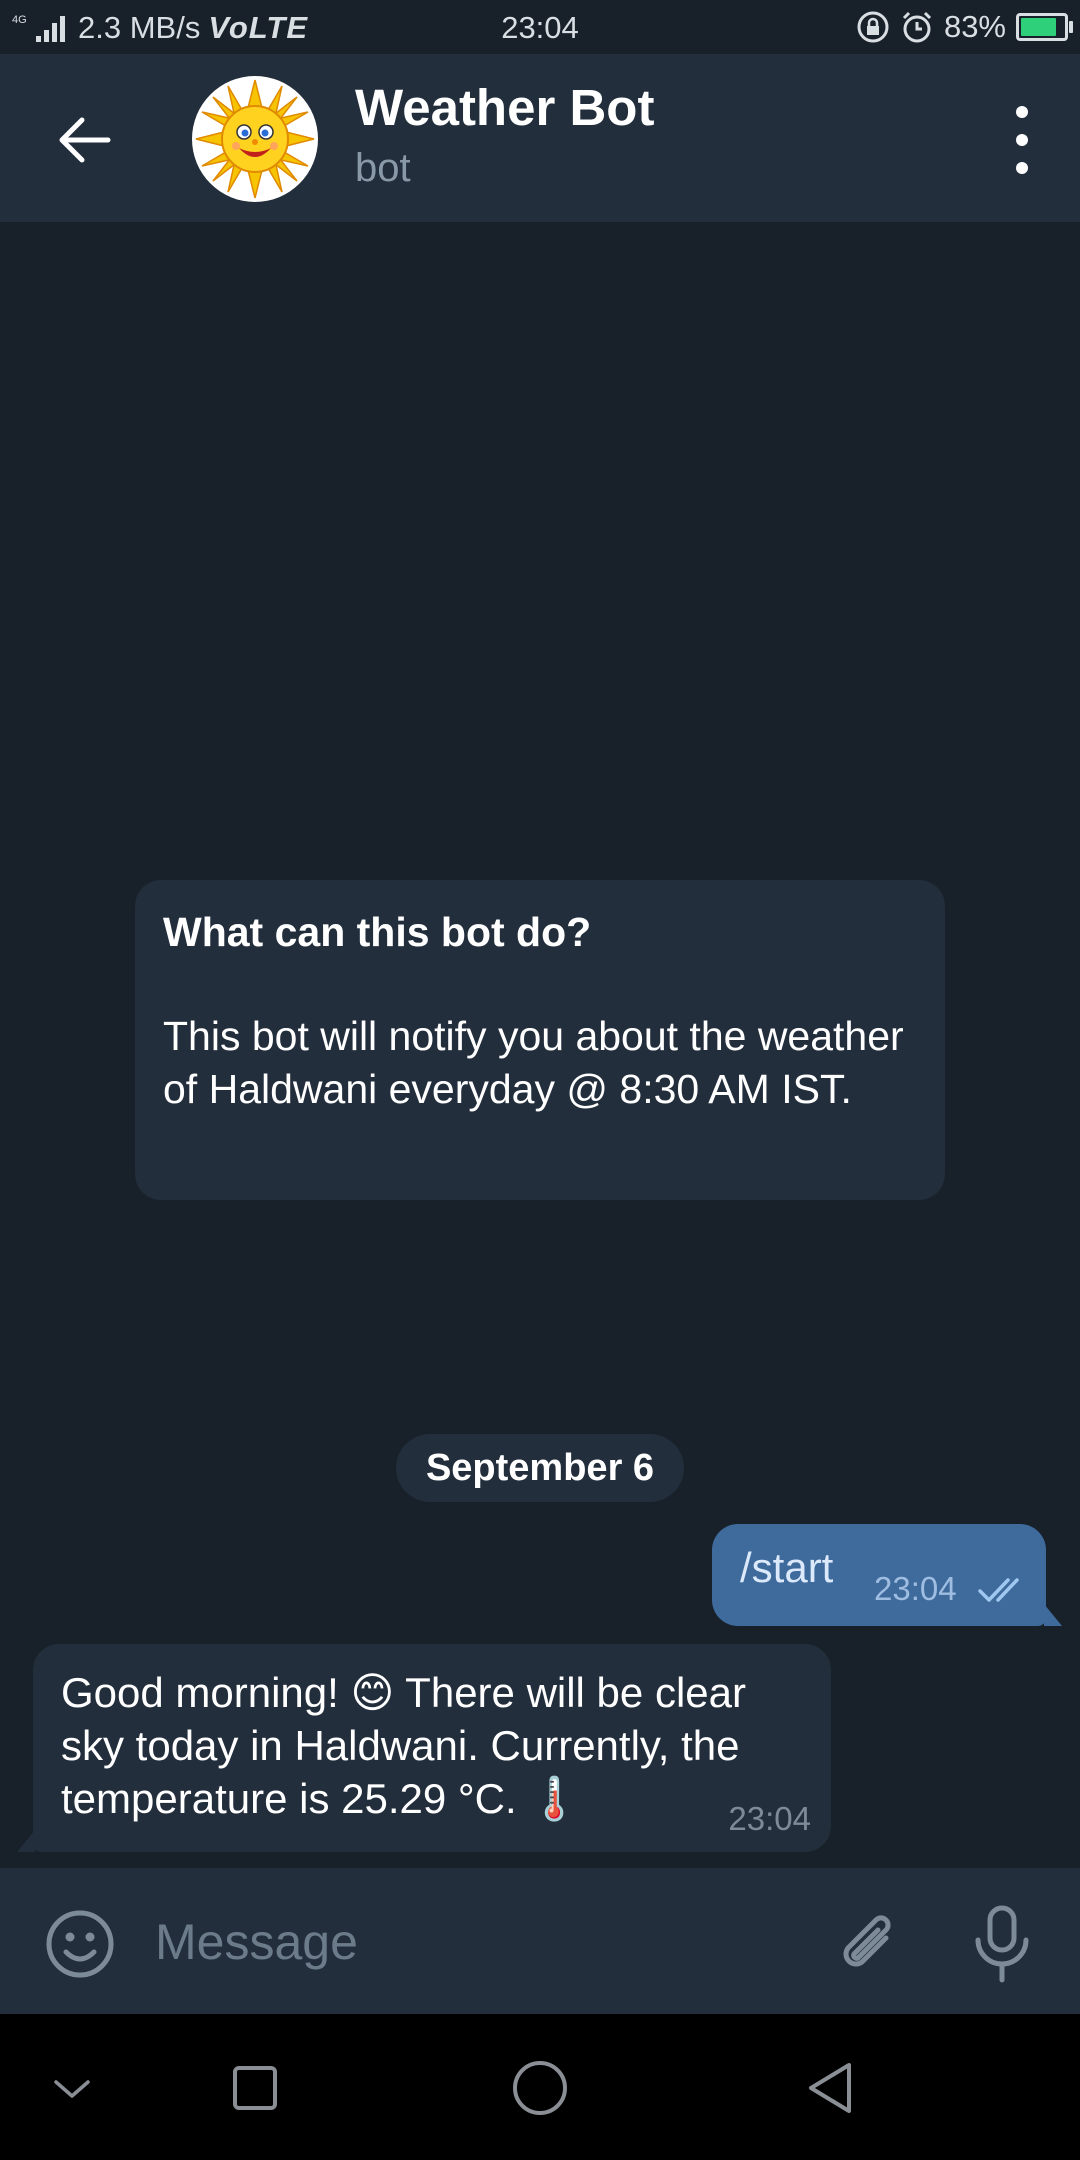 The height and width of the screenshot is (2160, 1080). Describe the element at coordinates (974, 26) in the screenshot. I see `battery-percent: 83%` at that location.